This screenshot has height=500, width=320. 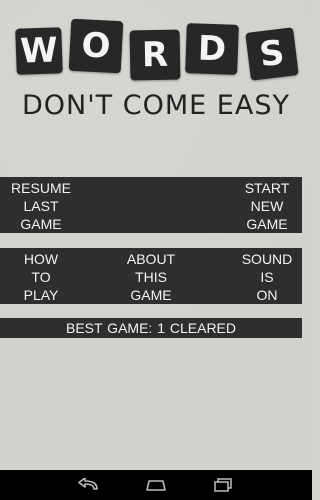 I want to click on logo-tile-w: W, so click(x=39, y=51).